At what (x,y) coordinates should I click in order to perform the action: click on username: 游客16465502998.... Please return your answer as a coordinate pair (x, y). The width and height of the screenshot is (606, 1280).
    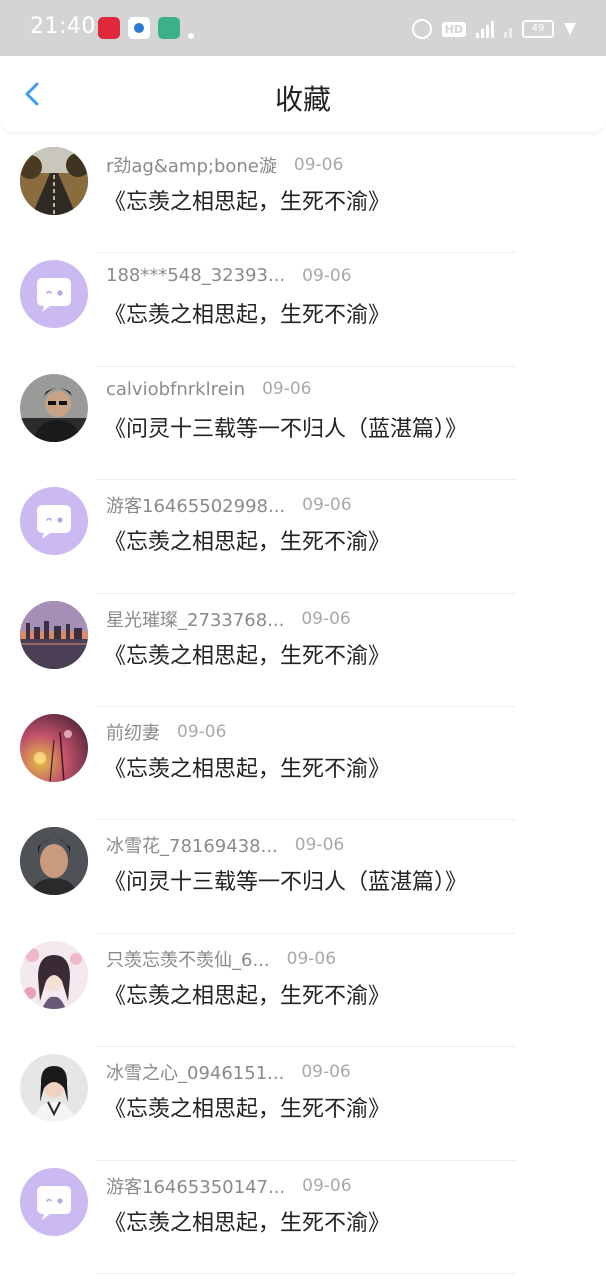
    Looking at the image, I should click on (196, 507).